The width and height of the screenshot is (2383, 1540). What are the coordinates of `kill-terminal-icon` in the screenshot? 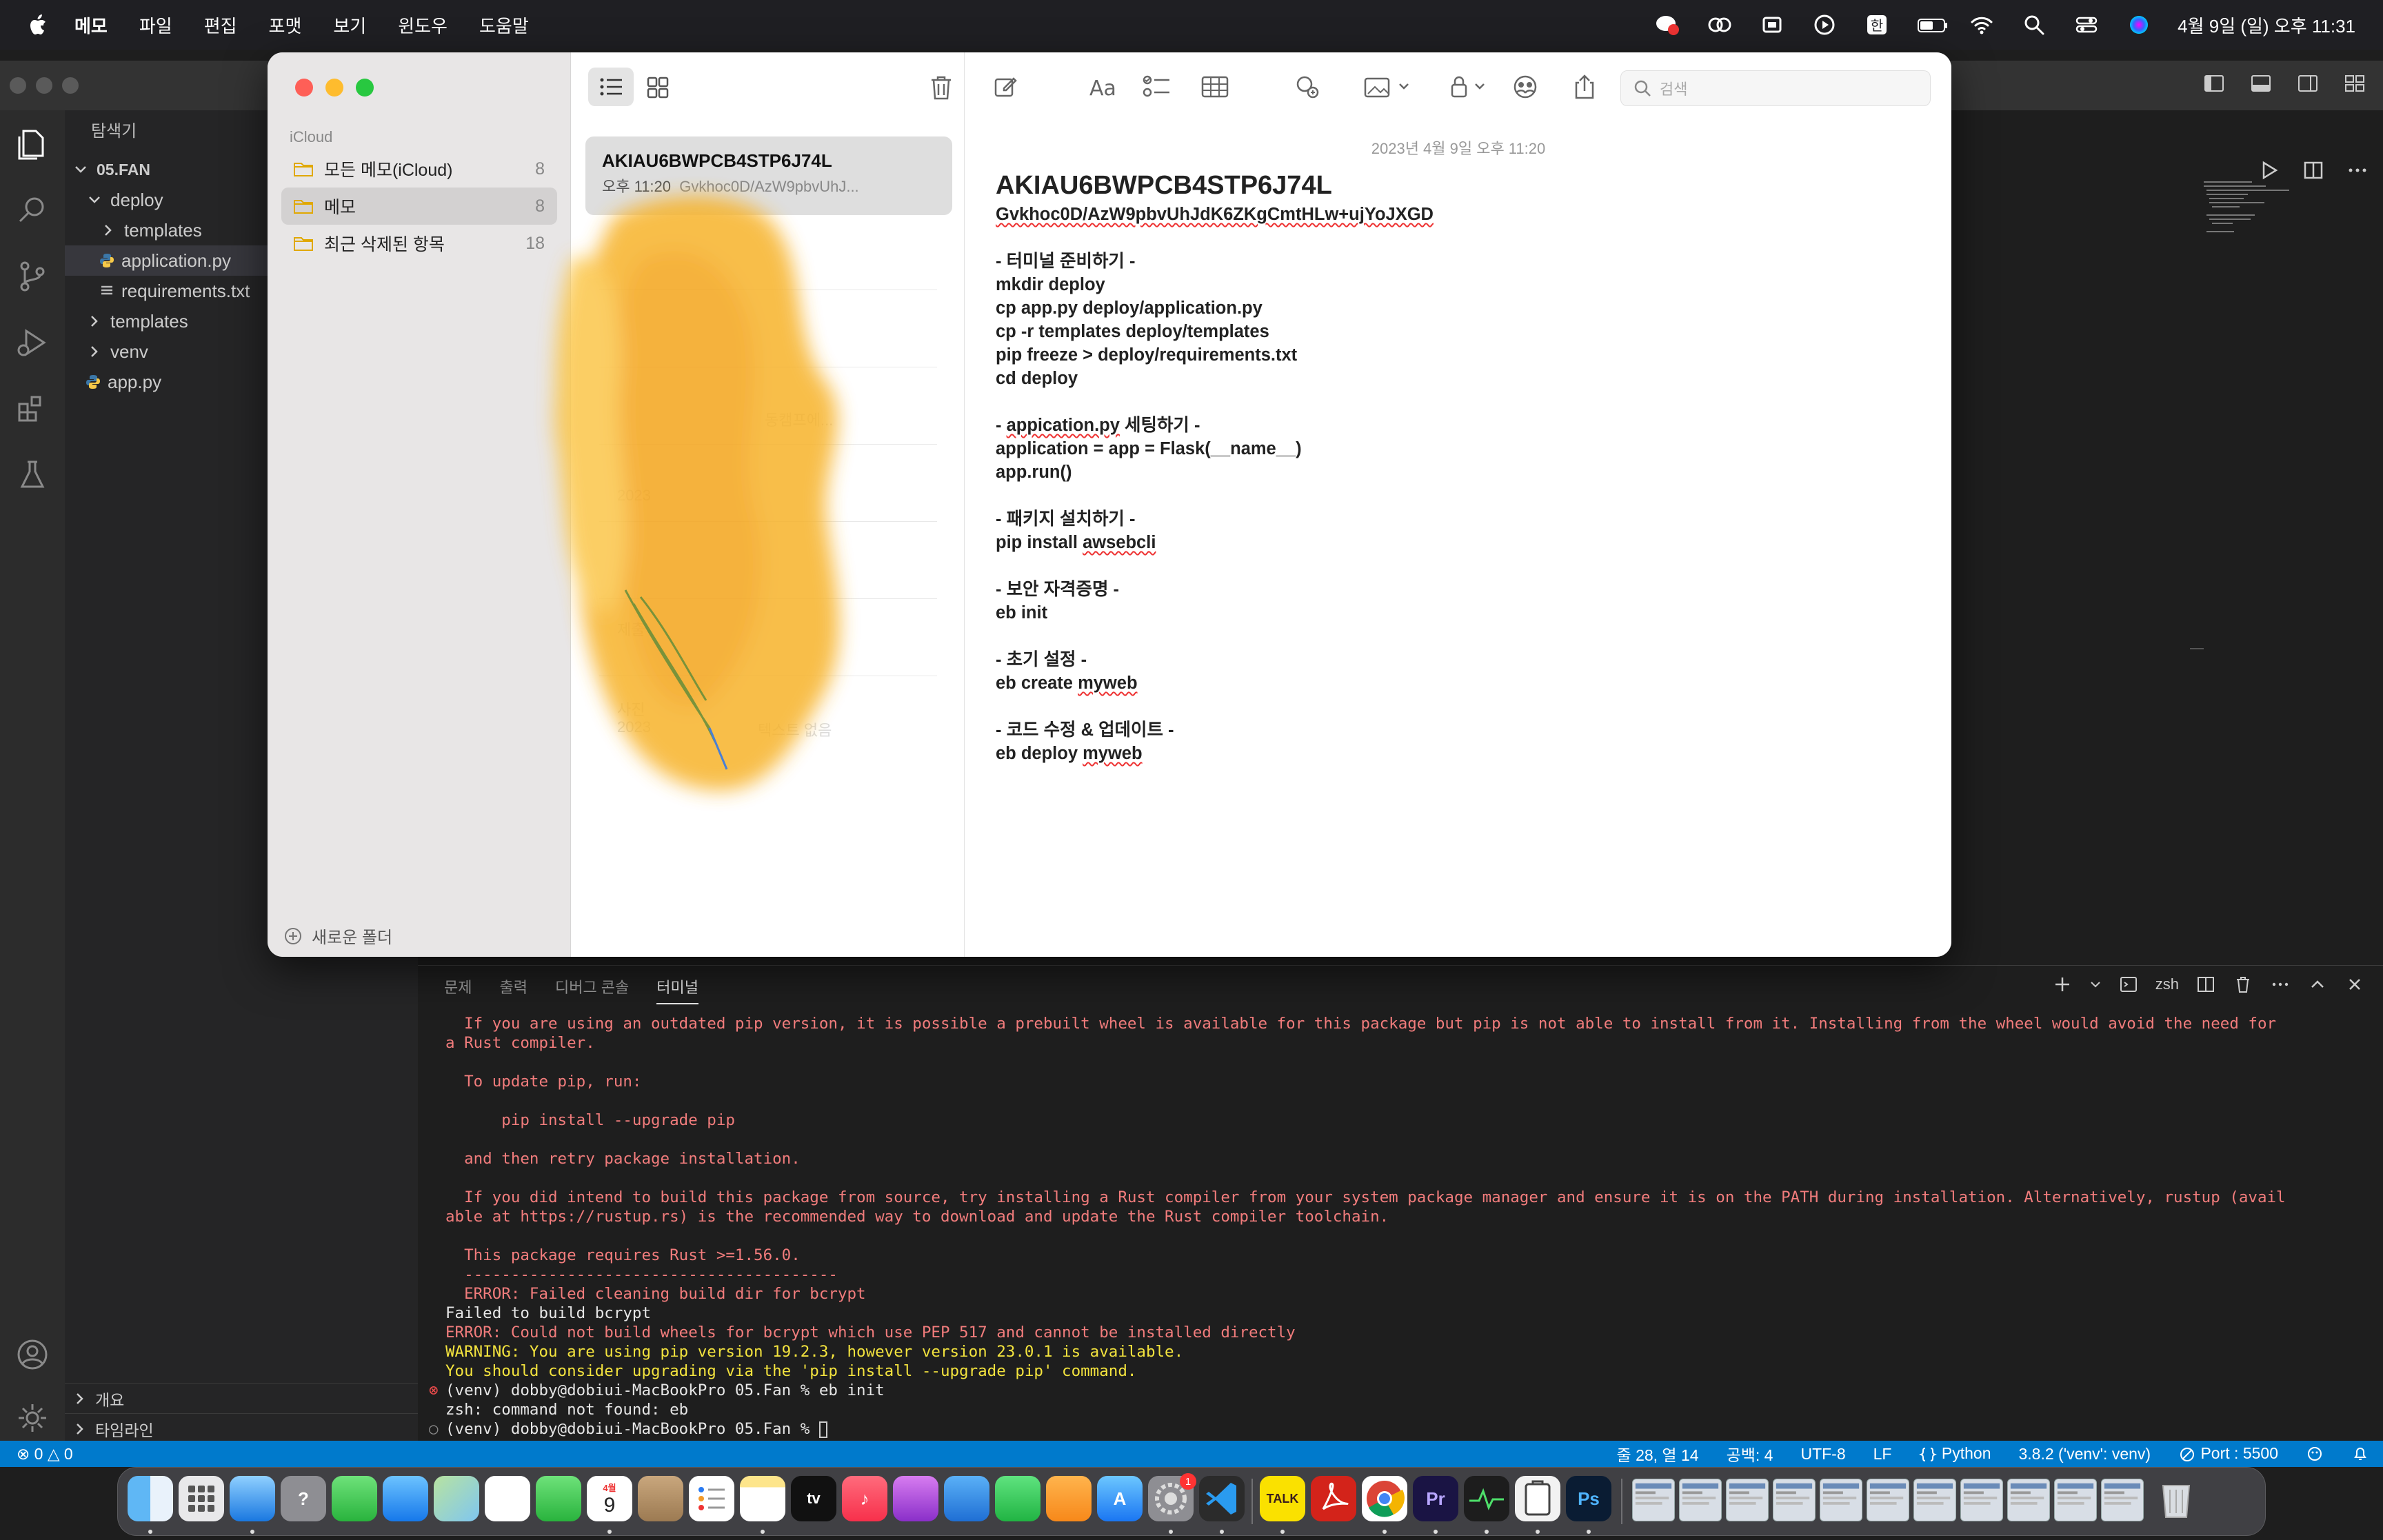 It's located at (2243, 985).